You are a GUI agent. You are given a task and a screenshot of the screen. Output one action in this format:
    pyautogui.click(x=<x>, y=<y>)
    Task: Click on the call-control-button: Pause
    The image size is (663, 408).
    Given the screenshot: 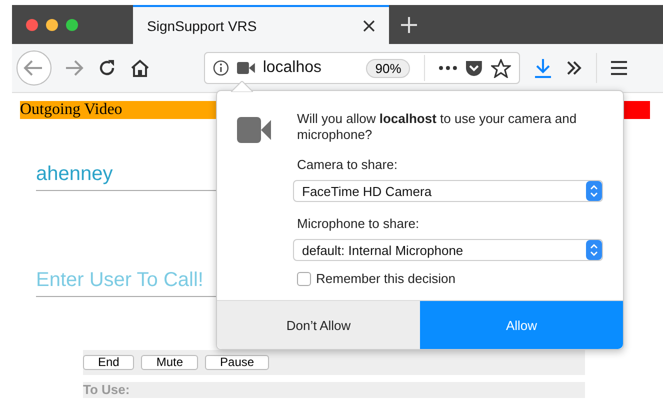 What is the action you would take?
    pyautogui.click(x=237, y=362)
    